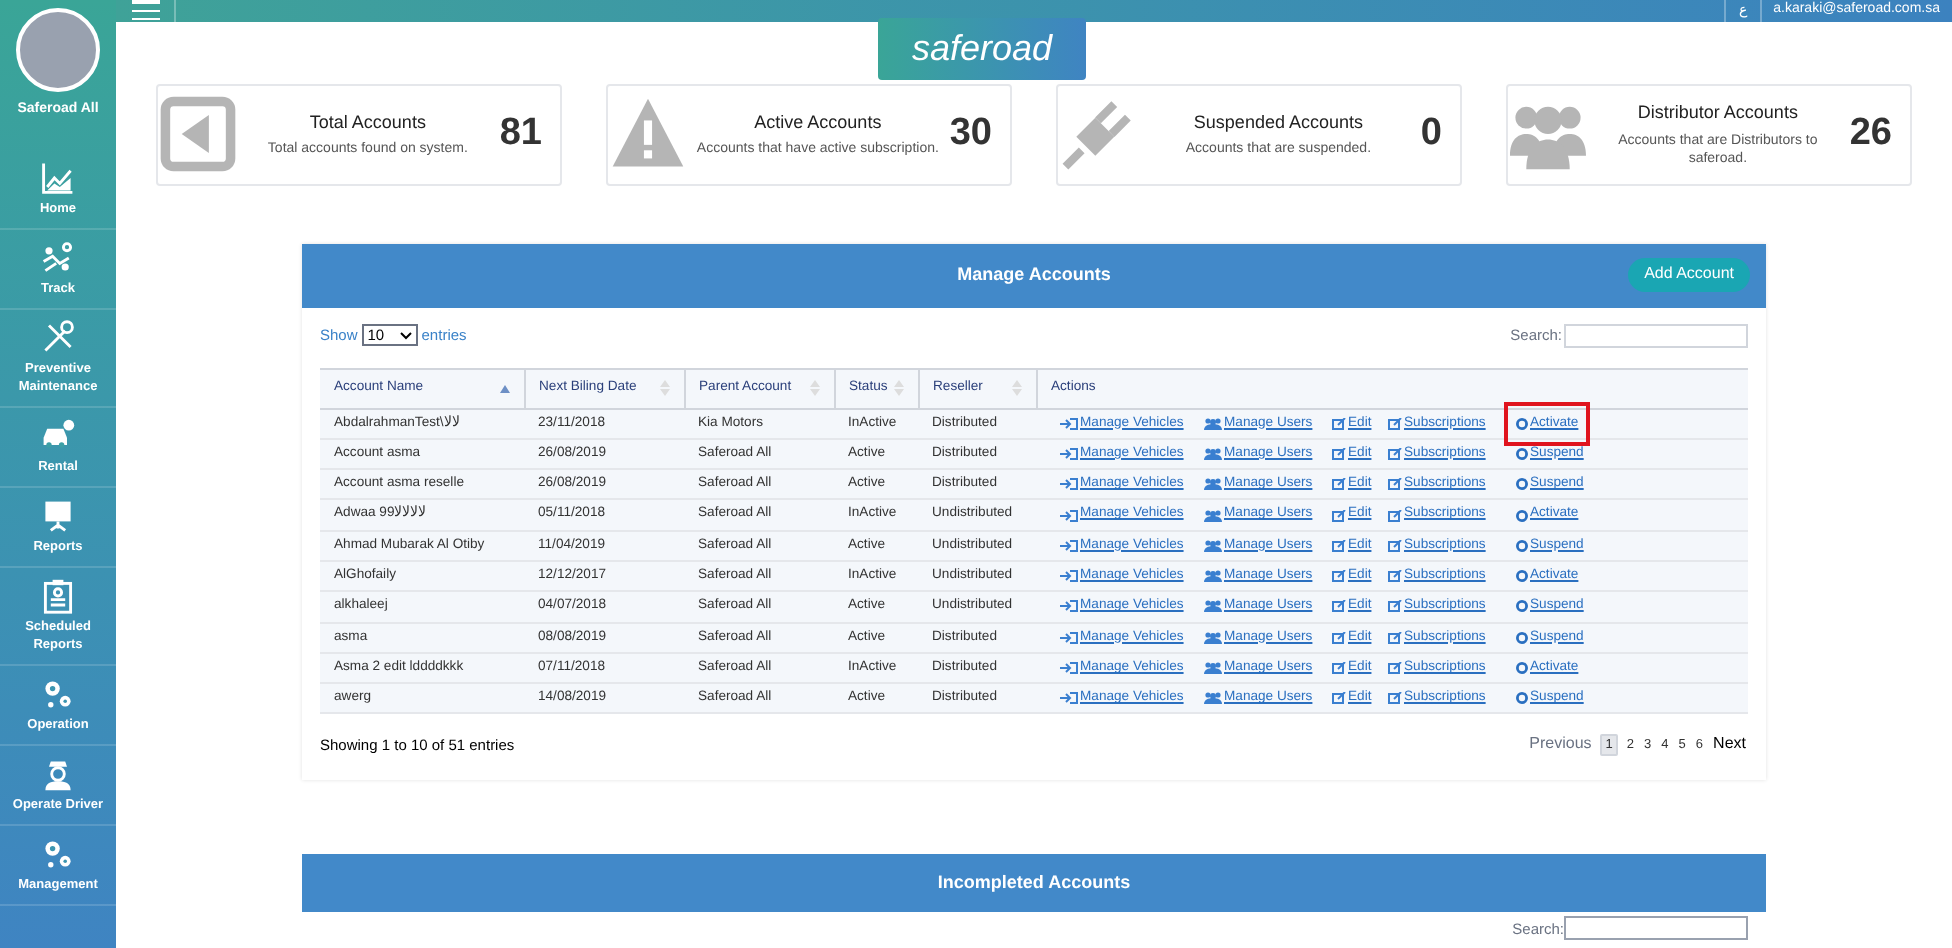 The width and height of the screenshot is (1952, 948). What do you see at coordinates (1729, 744) in the screenshot?
I see `pagination-link: Next` at bounding box center [1729, 744].